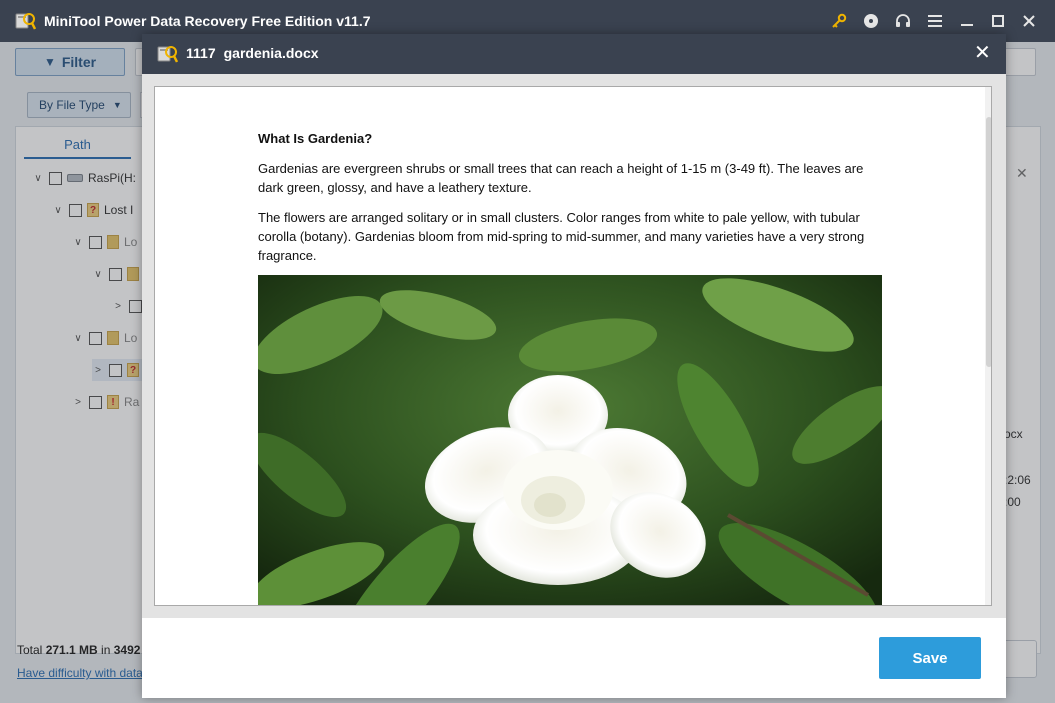 Image resolution: width=1055 pixels, height=703 pixels. What do you see at coordinates (1029, 21) in the screenshot?
I see `close-icon` at bounding box center [1029, 21].